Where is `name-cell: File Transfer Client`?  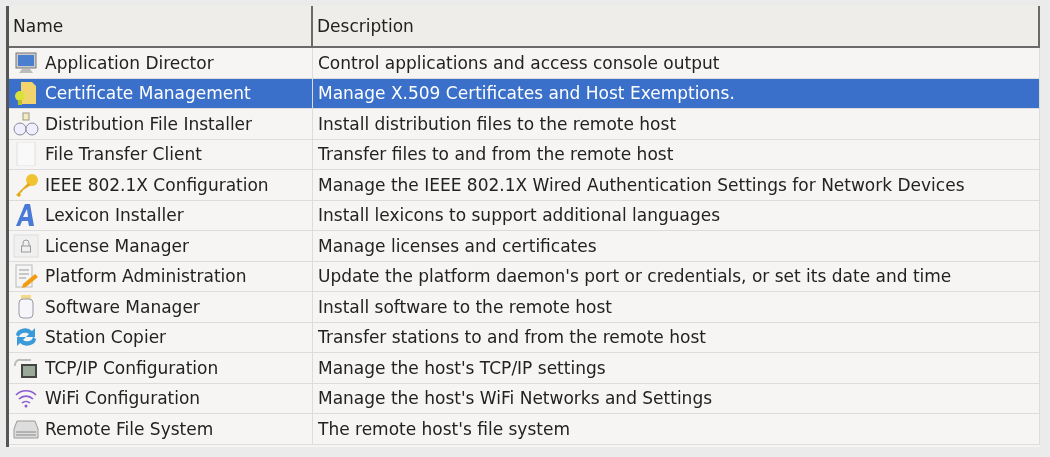
name-cell: File Transfer Client is located at coordinates (161, 154).